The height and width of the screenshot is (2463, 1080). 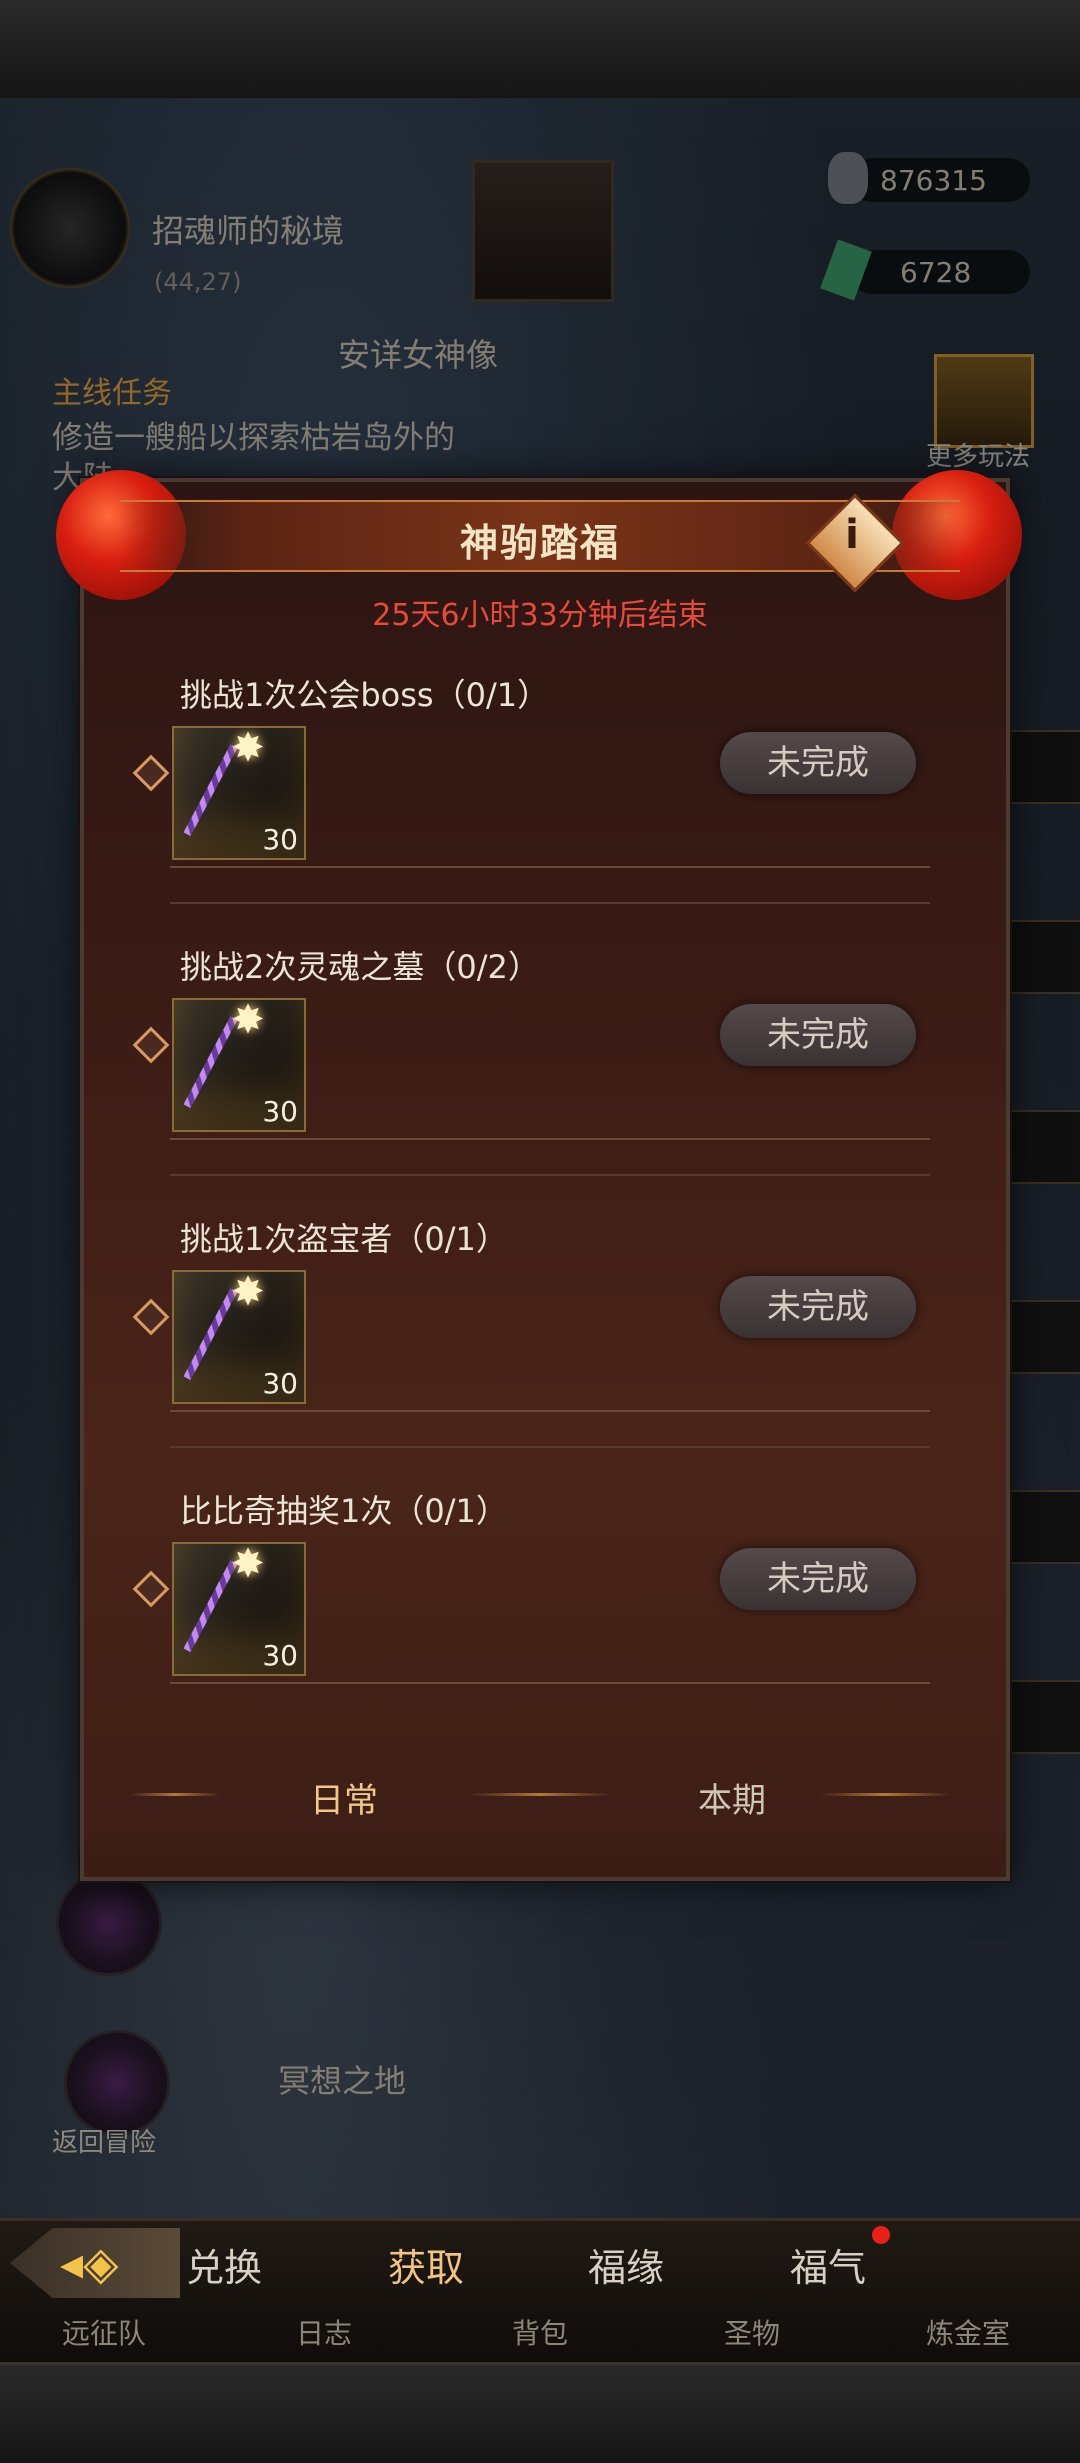 I want to click on tab-exchange: 兑换, so click(x=224, y=2264).